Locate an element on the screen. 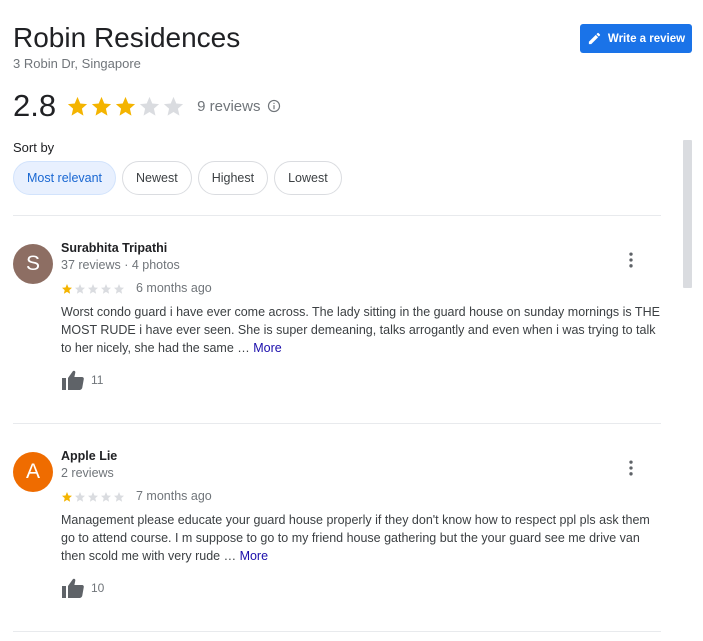 Image resolution: width=703 pixels, height=641 pixels. sort-chip-newest: Newest is located at coordinates (157, 178).